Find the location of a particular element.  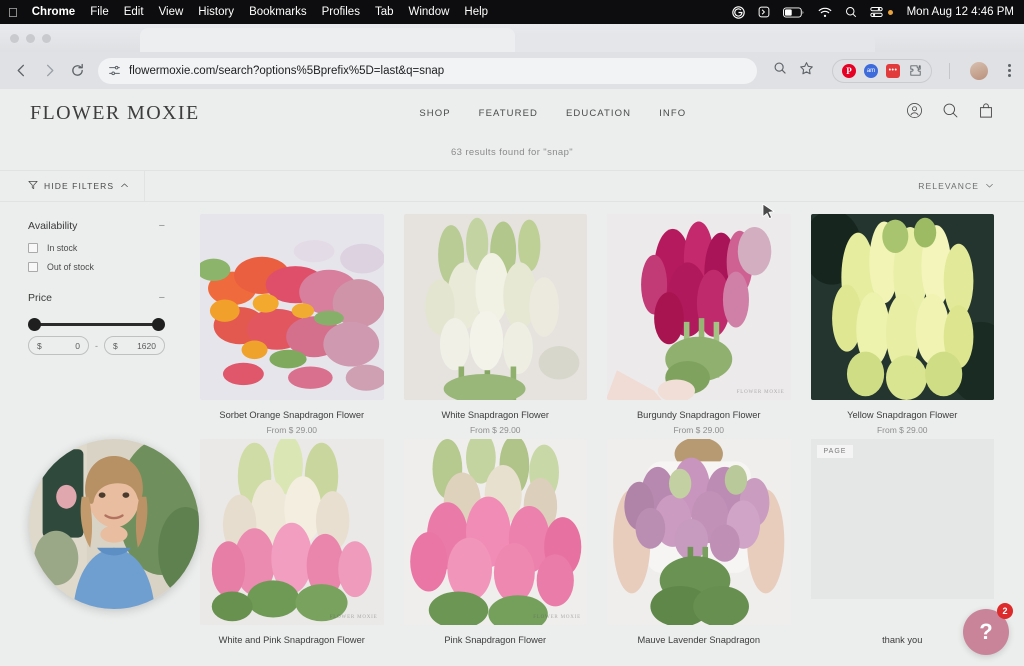

shortcuts-icon is located at coordinates (764, 12).